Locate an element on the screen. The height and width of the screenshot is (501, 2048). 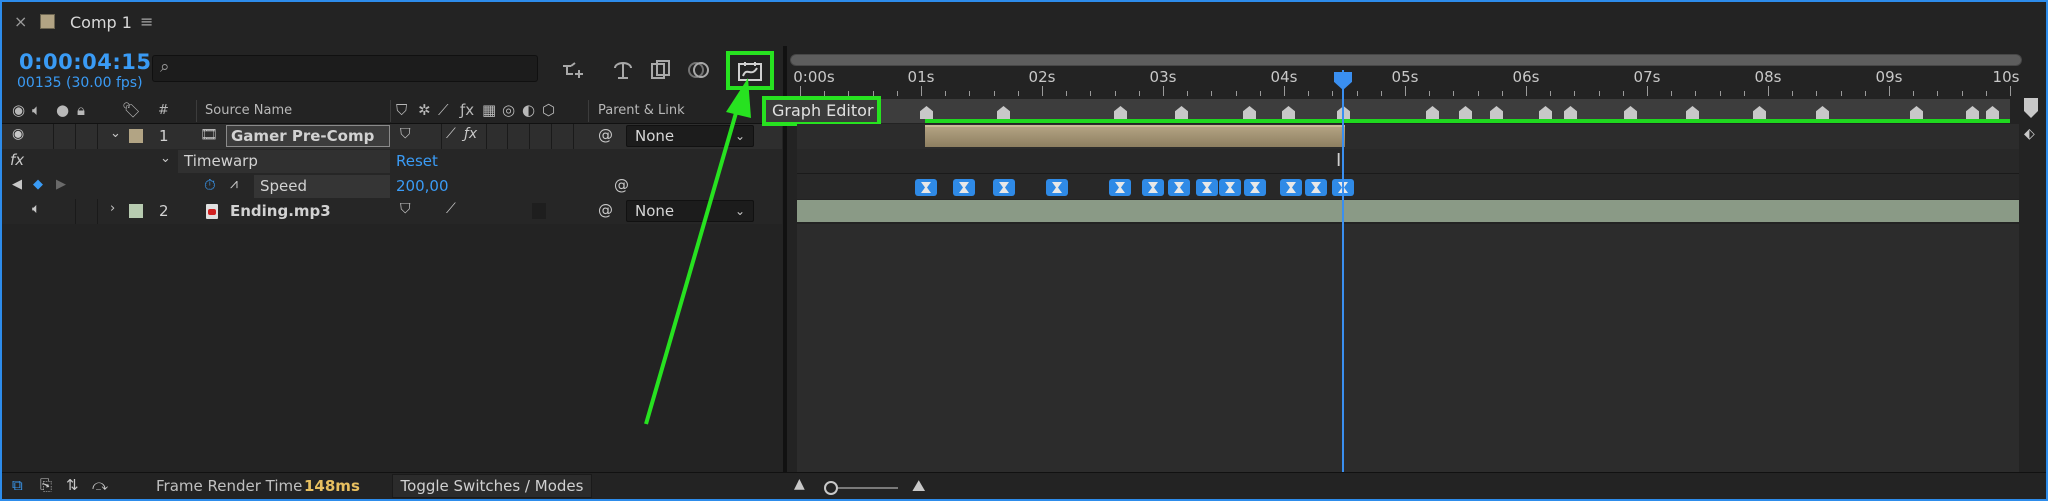
audio-speaker-icon: 🔈︎ is located at coordinates (36, 209).